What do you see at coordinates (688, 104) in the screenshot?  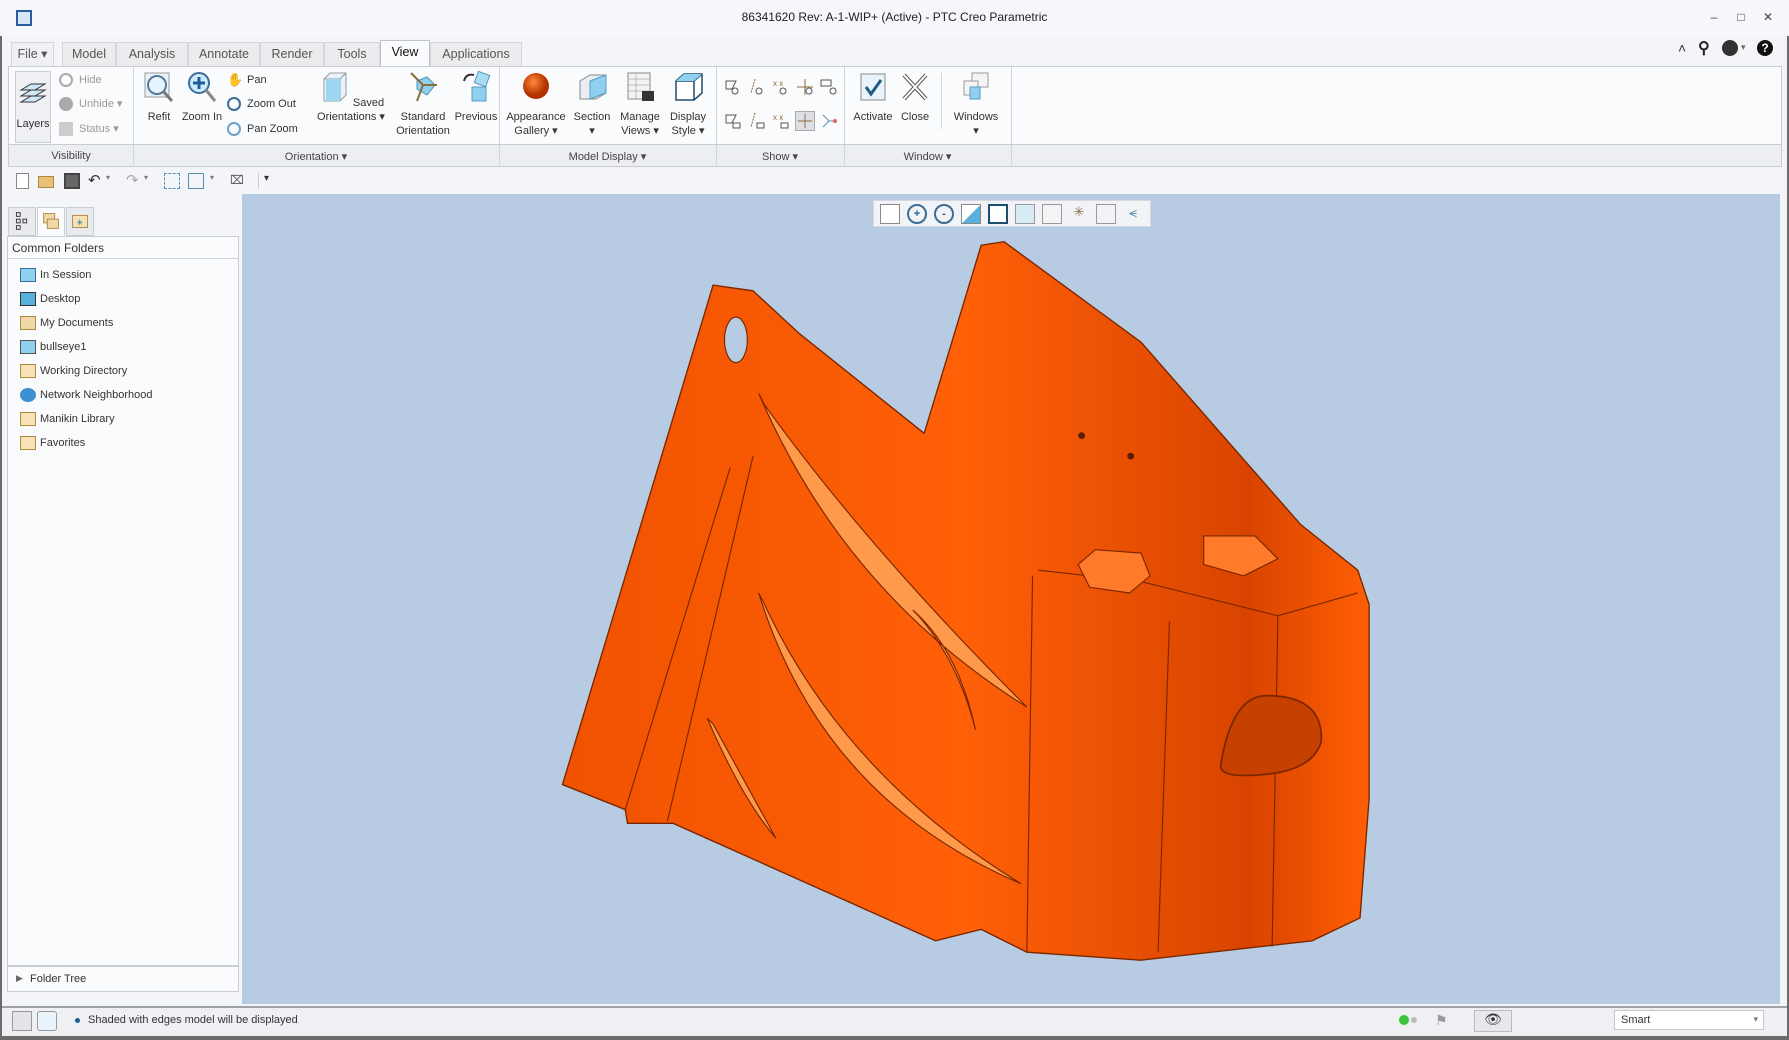 I see `display-style-button: Display Style ▾` at bounding box center [688, 104].